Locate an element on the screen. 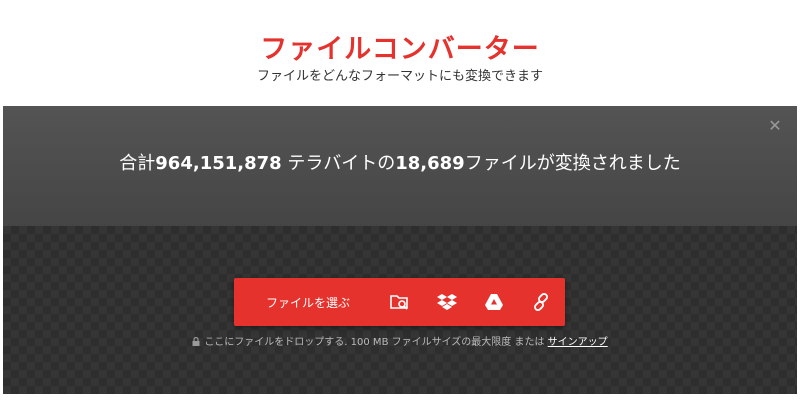 The image size is (800, 402). page-subtitle: ファイルをどんなフォーマットにも変換できます is located at coordinates (399, 76).